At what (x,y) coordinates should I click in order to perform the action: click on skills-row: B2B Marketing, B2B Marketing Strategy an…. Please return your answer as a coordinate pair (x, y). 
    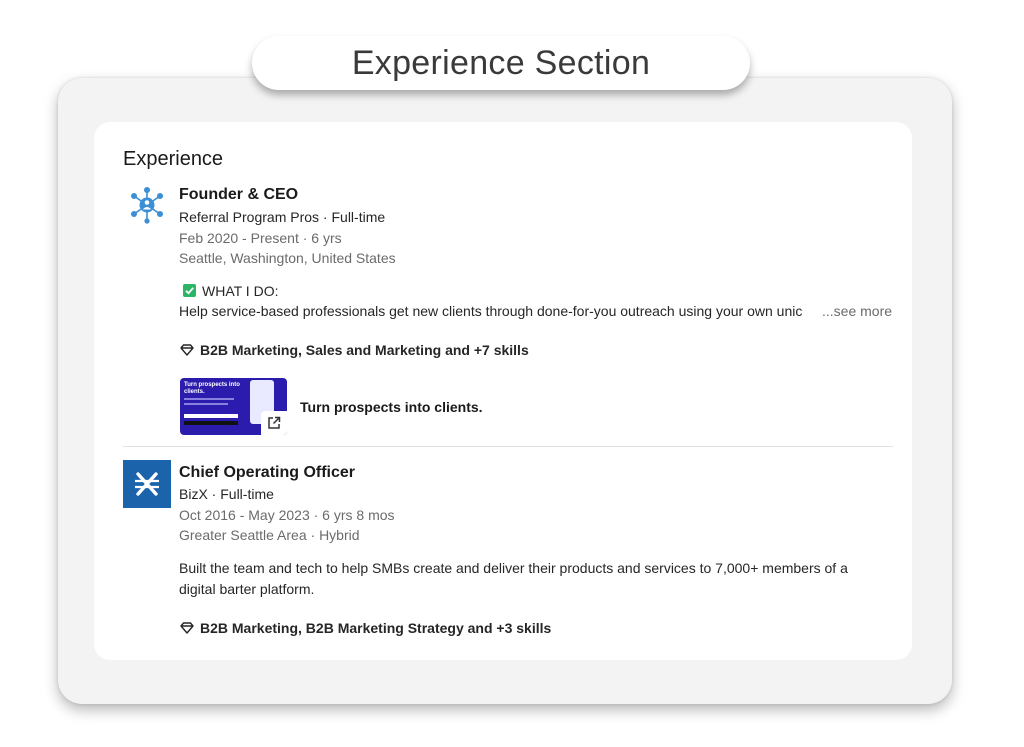
    Looking at the image, I should click on (365, 628).